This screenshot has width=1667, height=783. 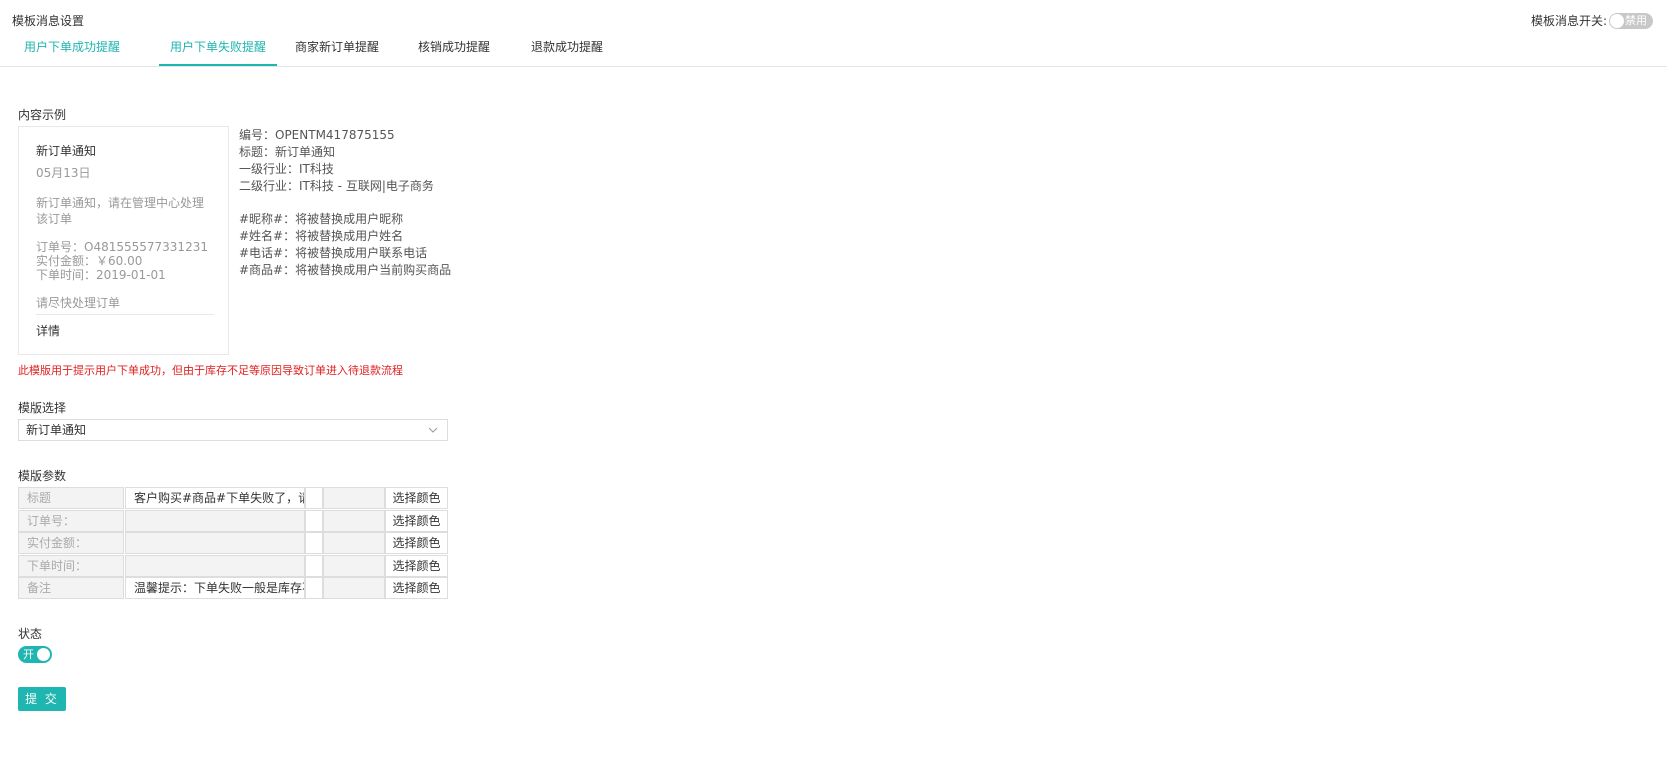 What do you see at coordinates (433, 430) in the screenshot?
I see `chevron-down-icon` at bounding box center [433, 430].